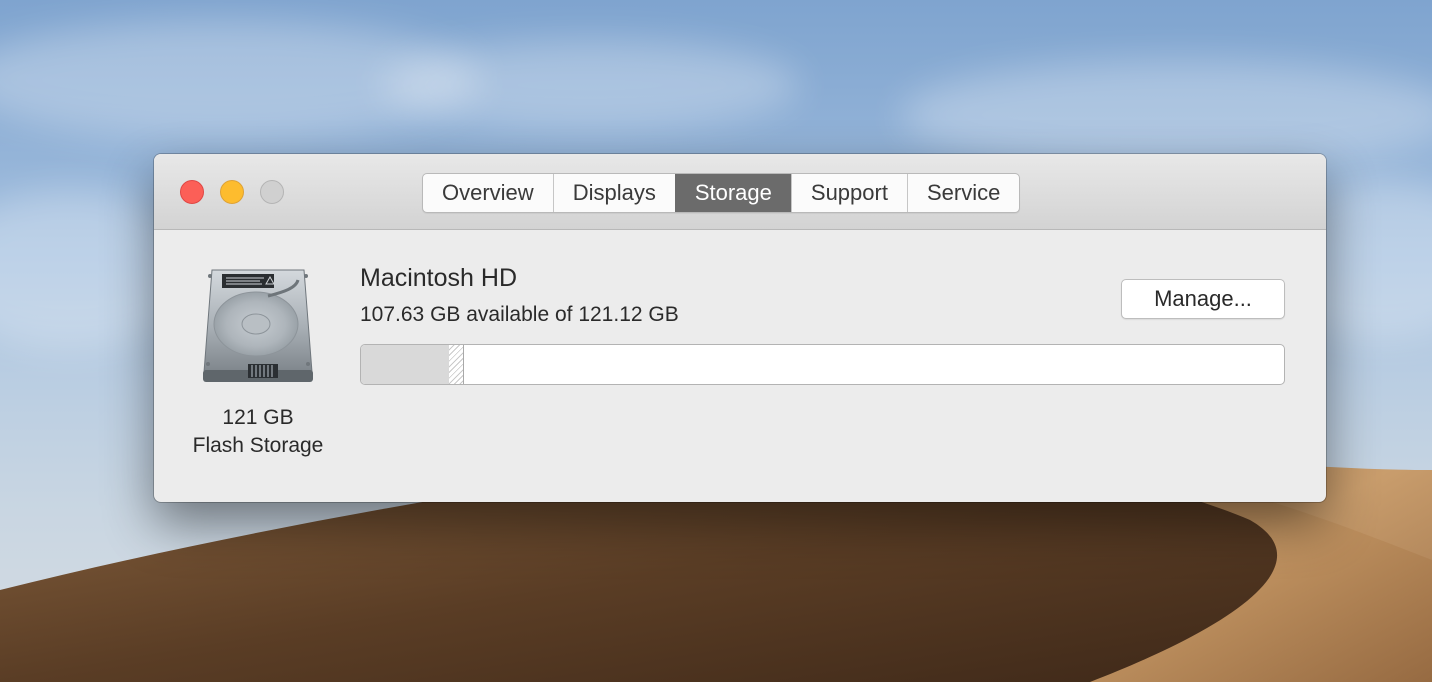  What do you see at coordinates (456, 364) in the screenshot?
I see `storage-other-segment` at bounding box center [456, 364].